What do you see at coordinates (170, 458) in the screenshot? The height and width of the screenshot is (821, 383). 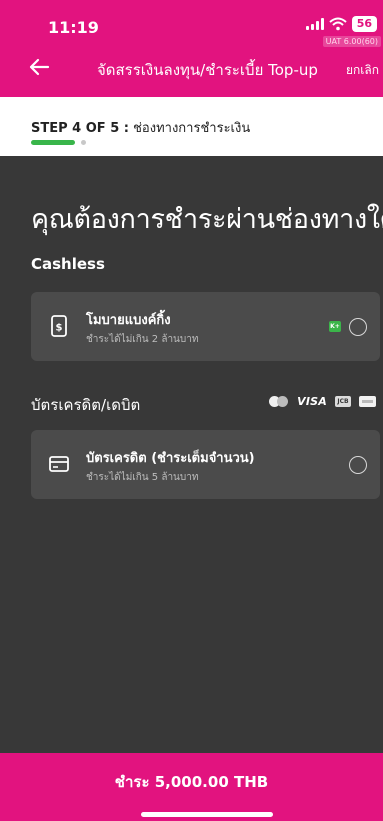 I see `option-name: บัตรเครดิต (ชำระเต็มจำนวน)` at bounding box center [170, 458].